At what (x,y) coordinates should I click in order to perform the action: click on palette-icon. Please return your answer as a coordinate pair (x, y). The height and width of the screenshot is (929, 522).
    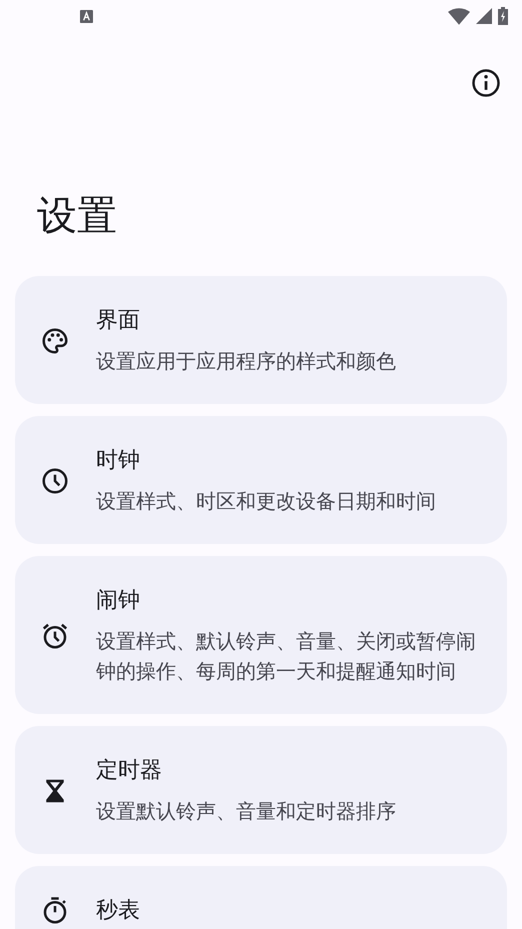
    Looking at the image, I should click on (55, 341).